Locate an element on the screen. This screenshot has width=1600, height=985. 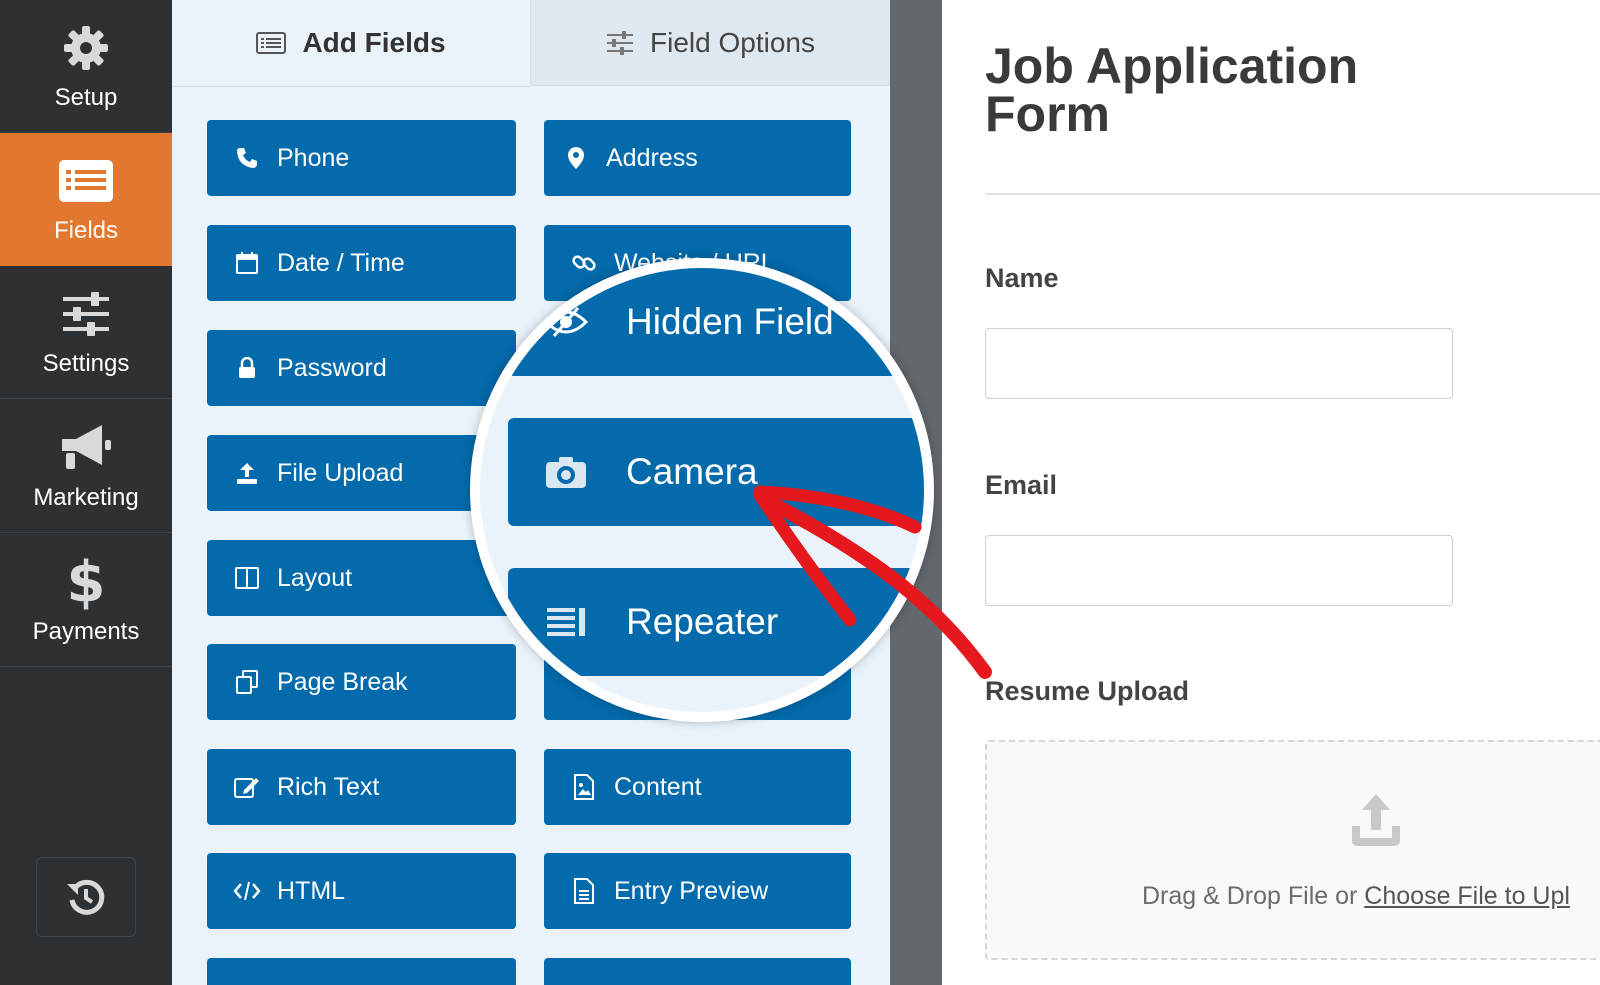
field-button-password: Password is located at coordinates (361, 368).